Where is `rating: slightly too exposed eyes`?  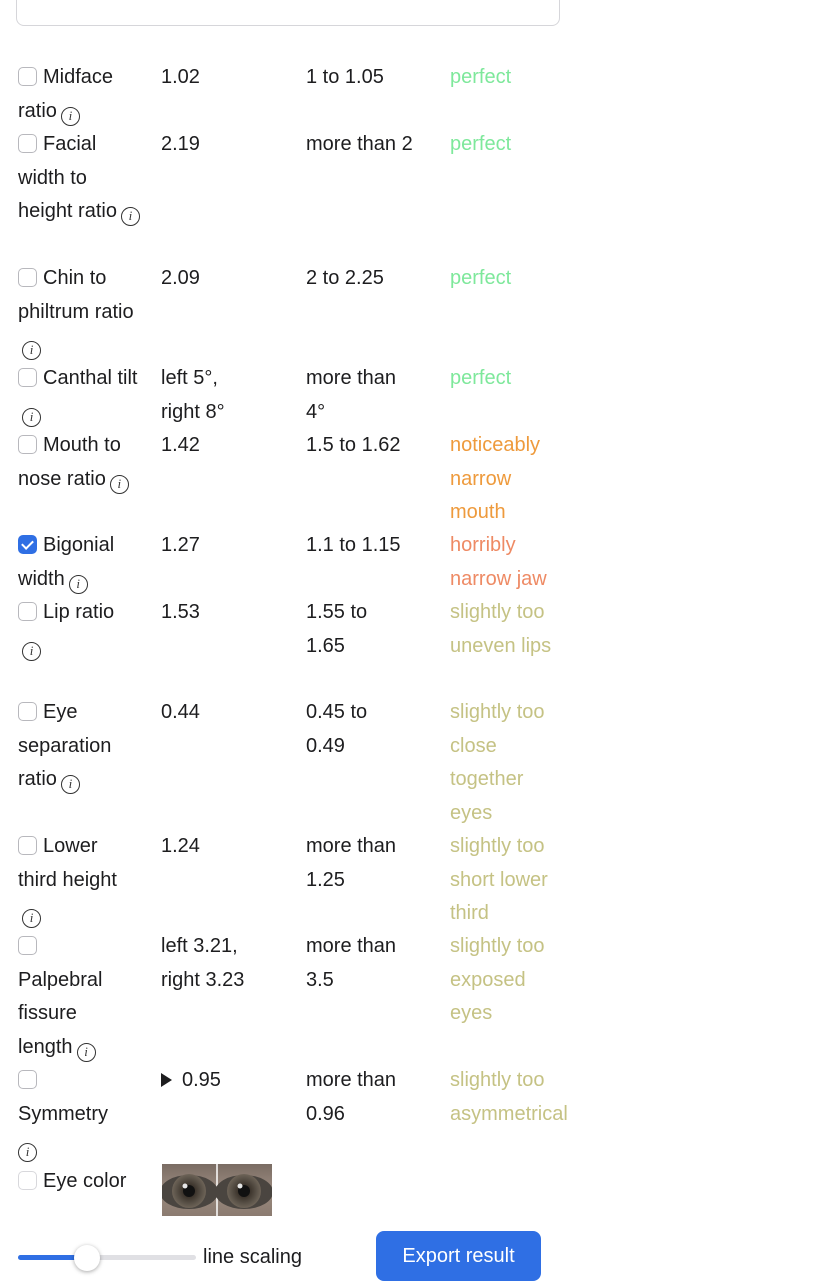 rating: slightly too exposed eyes is located at coordinates (497, 979).